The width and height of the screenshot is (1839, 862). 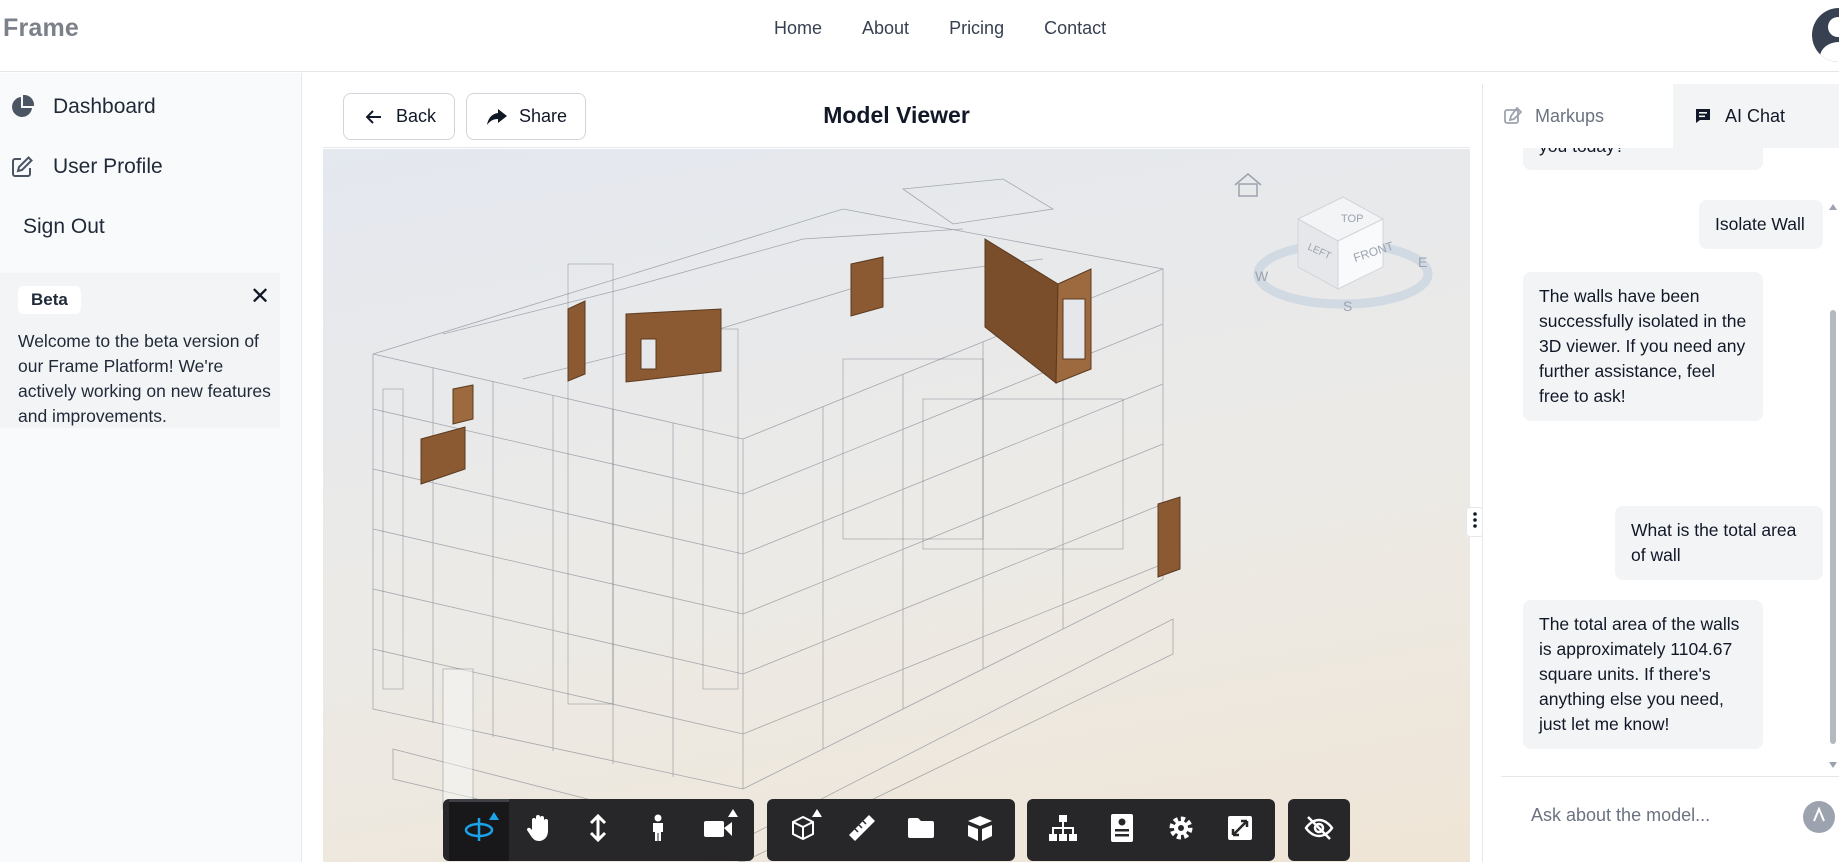 I want to click on explode-icon, so click(x=980, y=830).